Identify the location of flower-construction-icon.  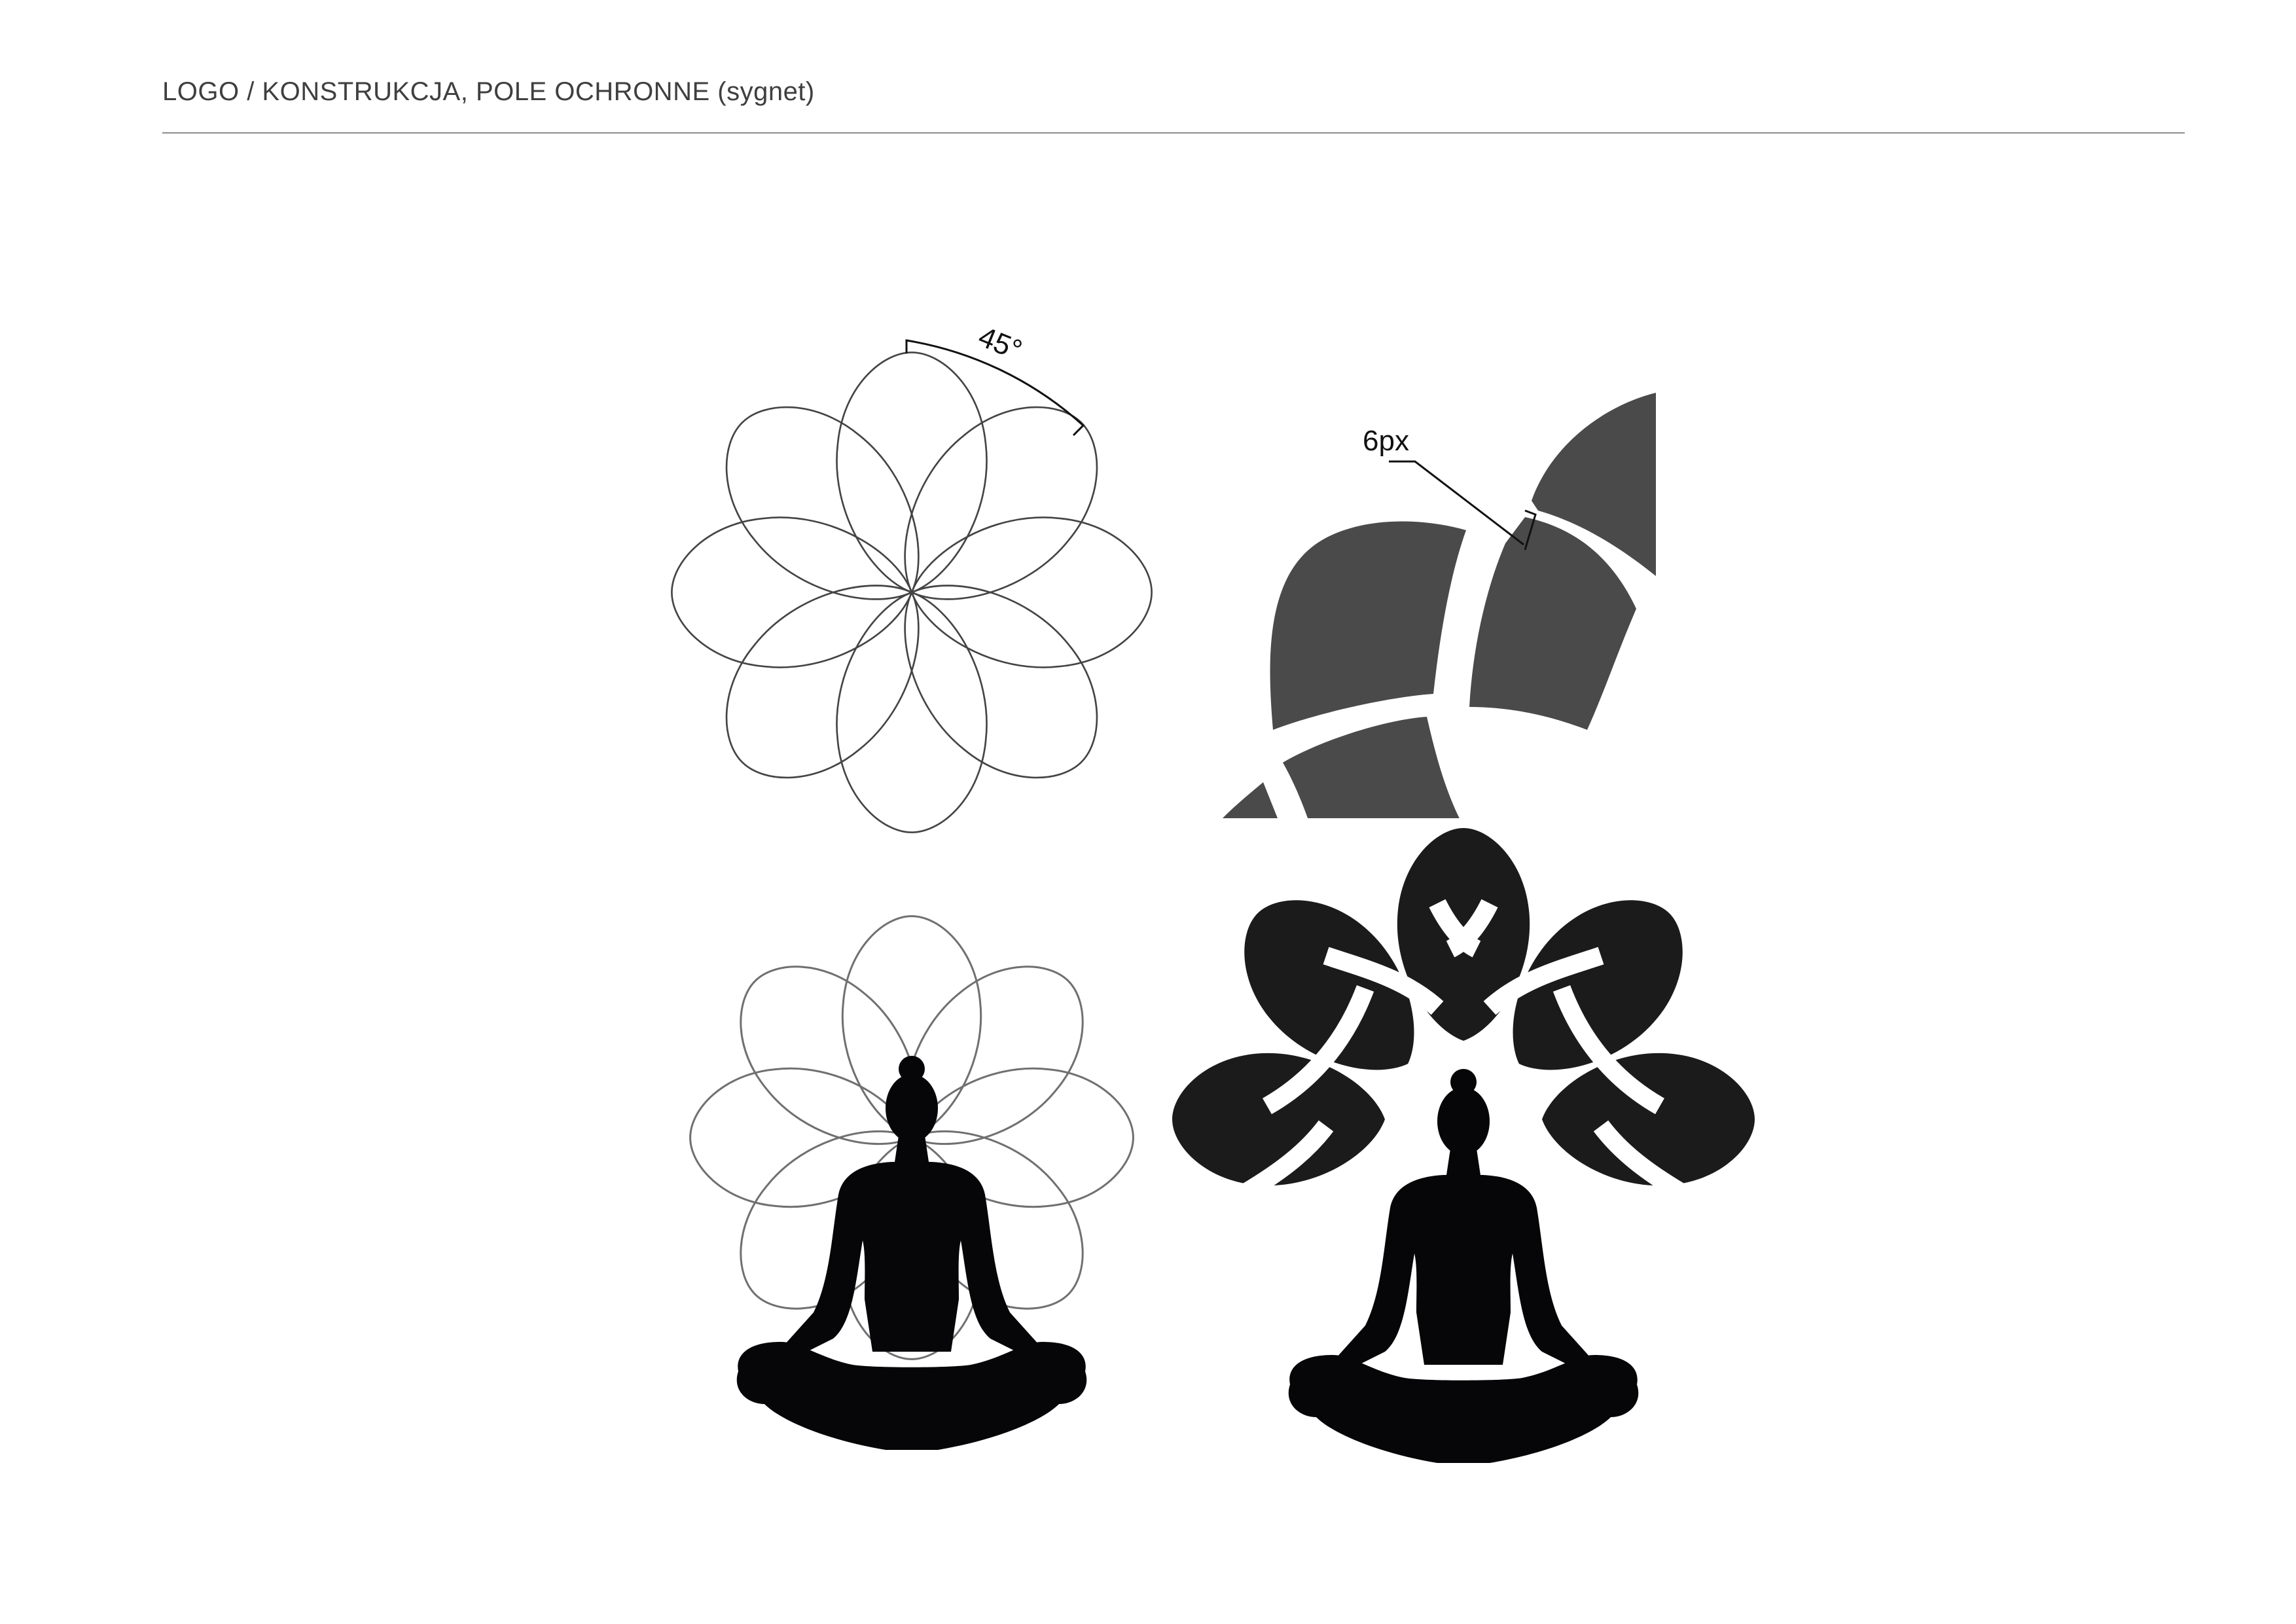
(912, 592).